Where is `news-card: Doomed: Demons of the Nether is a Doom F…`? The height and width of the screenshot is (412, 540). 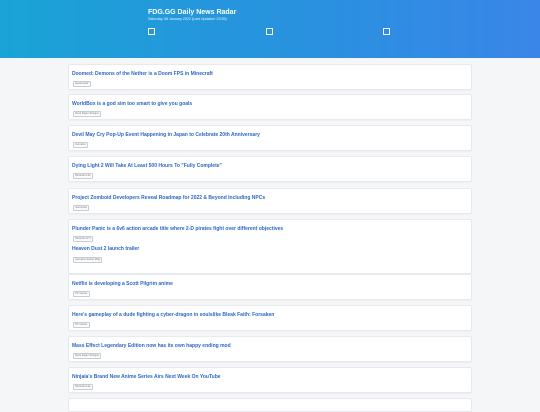
news-card: Doomed: Demons of the Nether is a Doom F… is located at coordinates (270, 77).